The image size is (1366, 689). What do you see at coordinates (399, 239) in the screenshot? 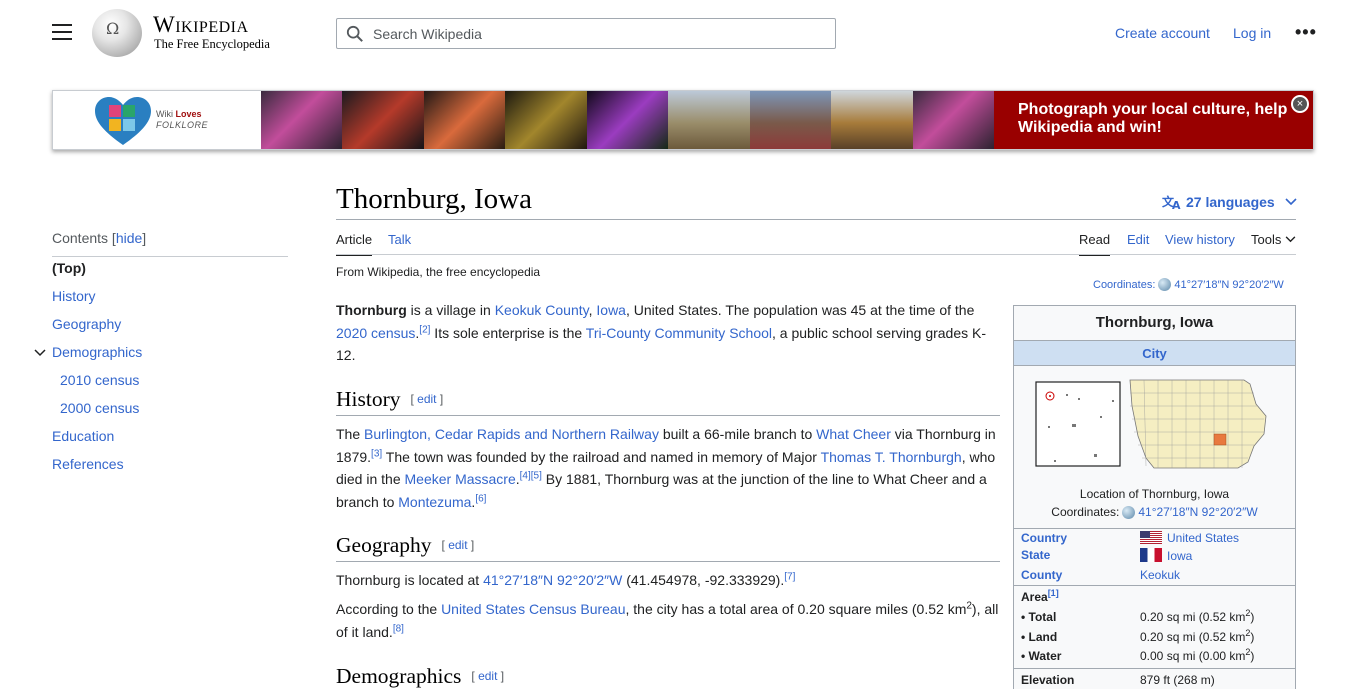
I see `tab-talk: Talk` at bounding box center [399, 239].